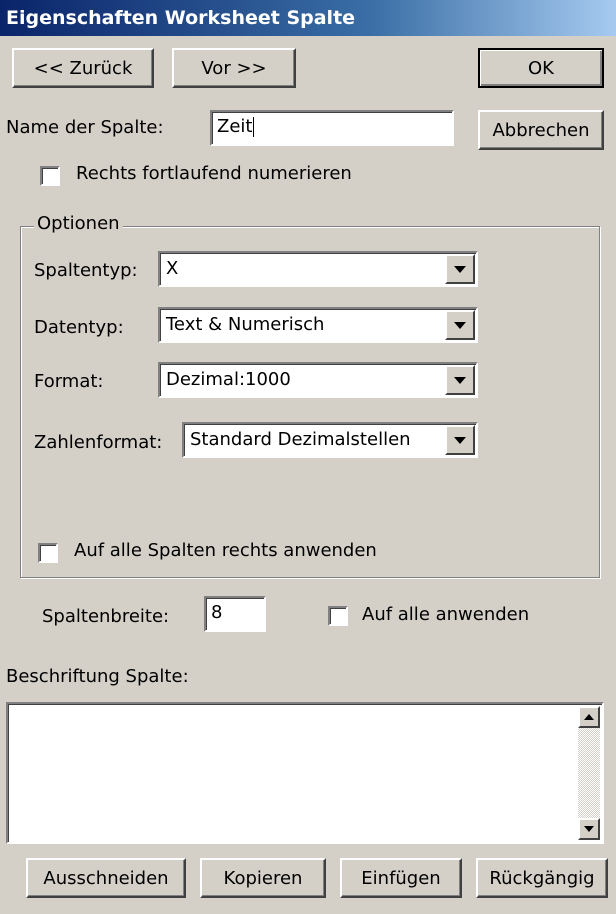 This screenshot has width=616, height=914. I want to click on arrow-down-icon, so click(589, 829).